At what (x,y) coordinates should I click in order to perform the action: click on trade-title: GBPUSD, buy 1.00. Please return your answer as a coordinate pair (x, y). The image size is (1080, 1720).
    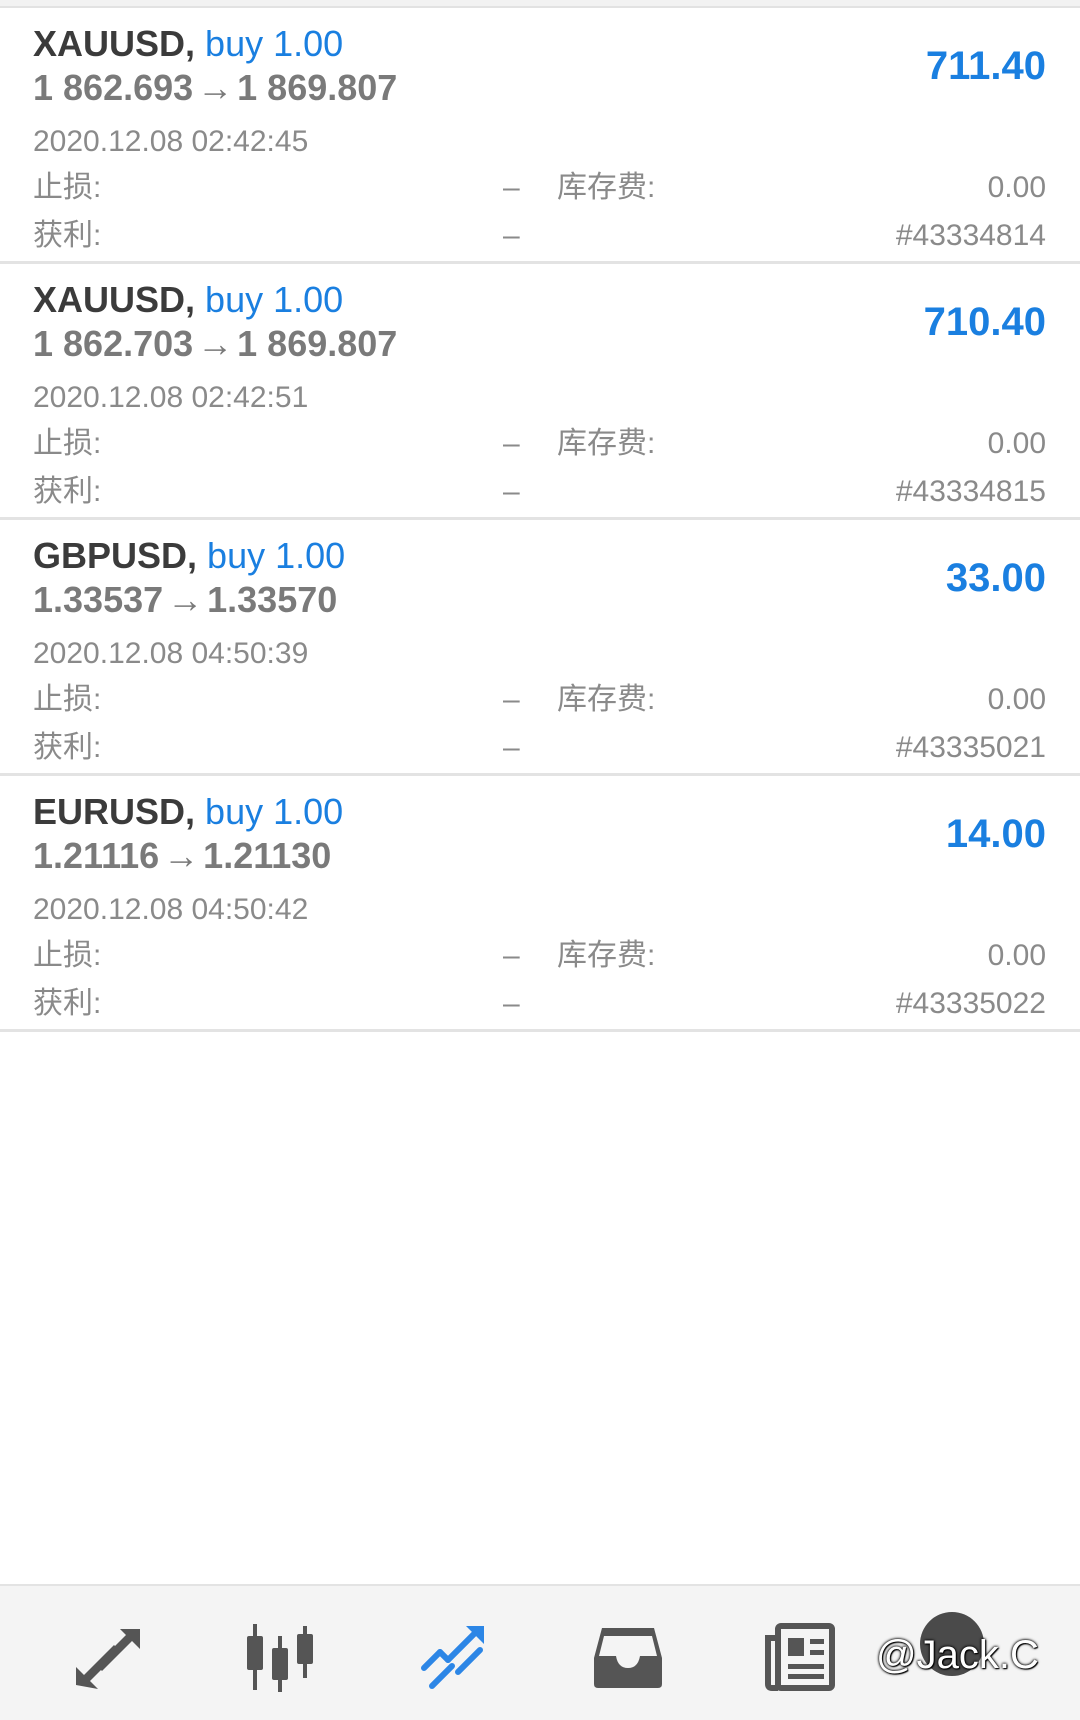
    Looking at the image, I should click on (189, 556).